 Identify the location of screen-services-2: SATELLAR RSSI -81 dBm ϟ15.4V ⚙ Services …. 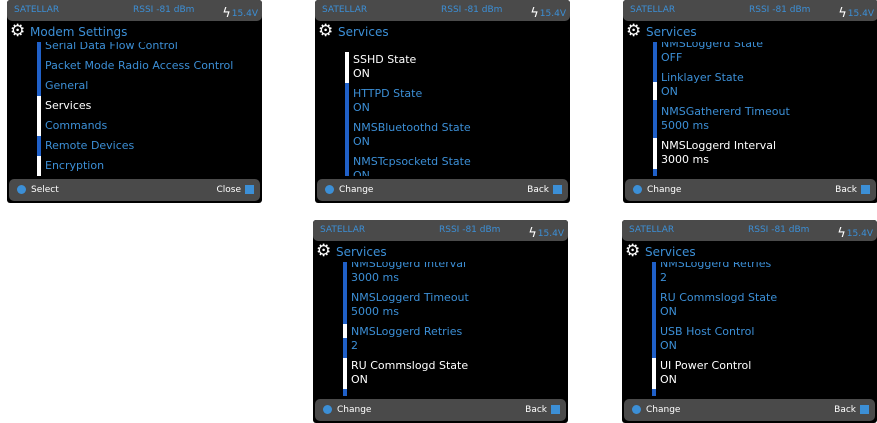
(750, 101).